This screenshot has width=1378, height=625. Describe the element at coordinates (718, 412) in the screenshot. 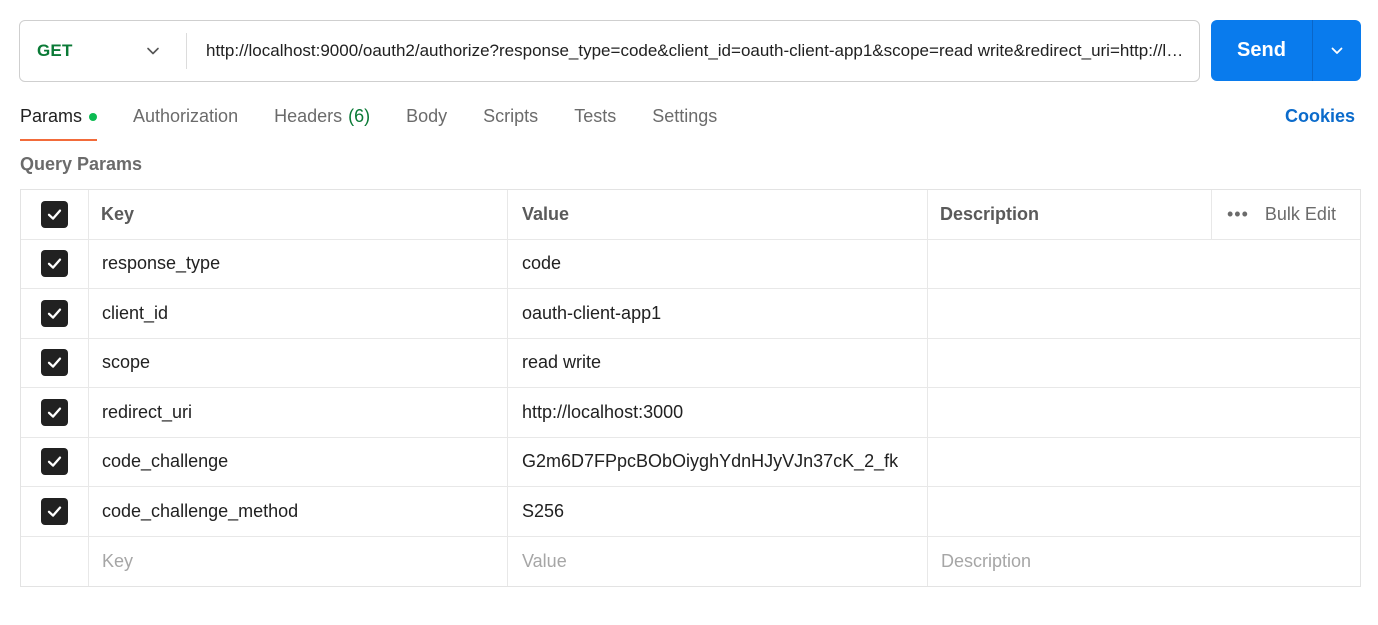

I see `param-value: http://localhost:3000` at that location.